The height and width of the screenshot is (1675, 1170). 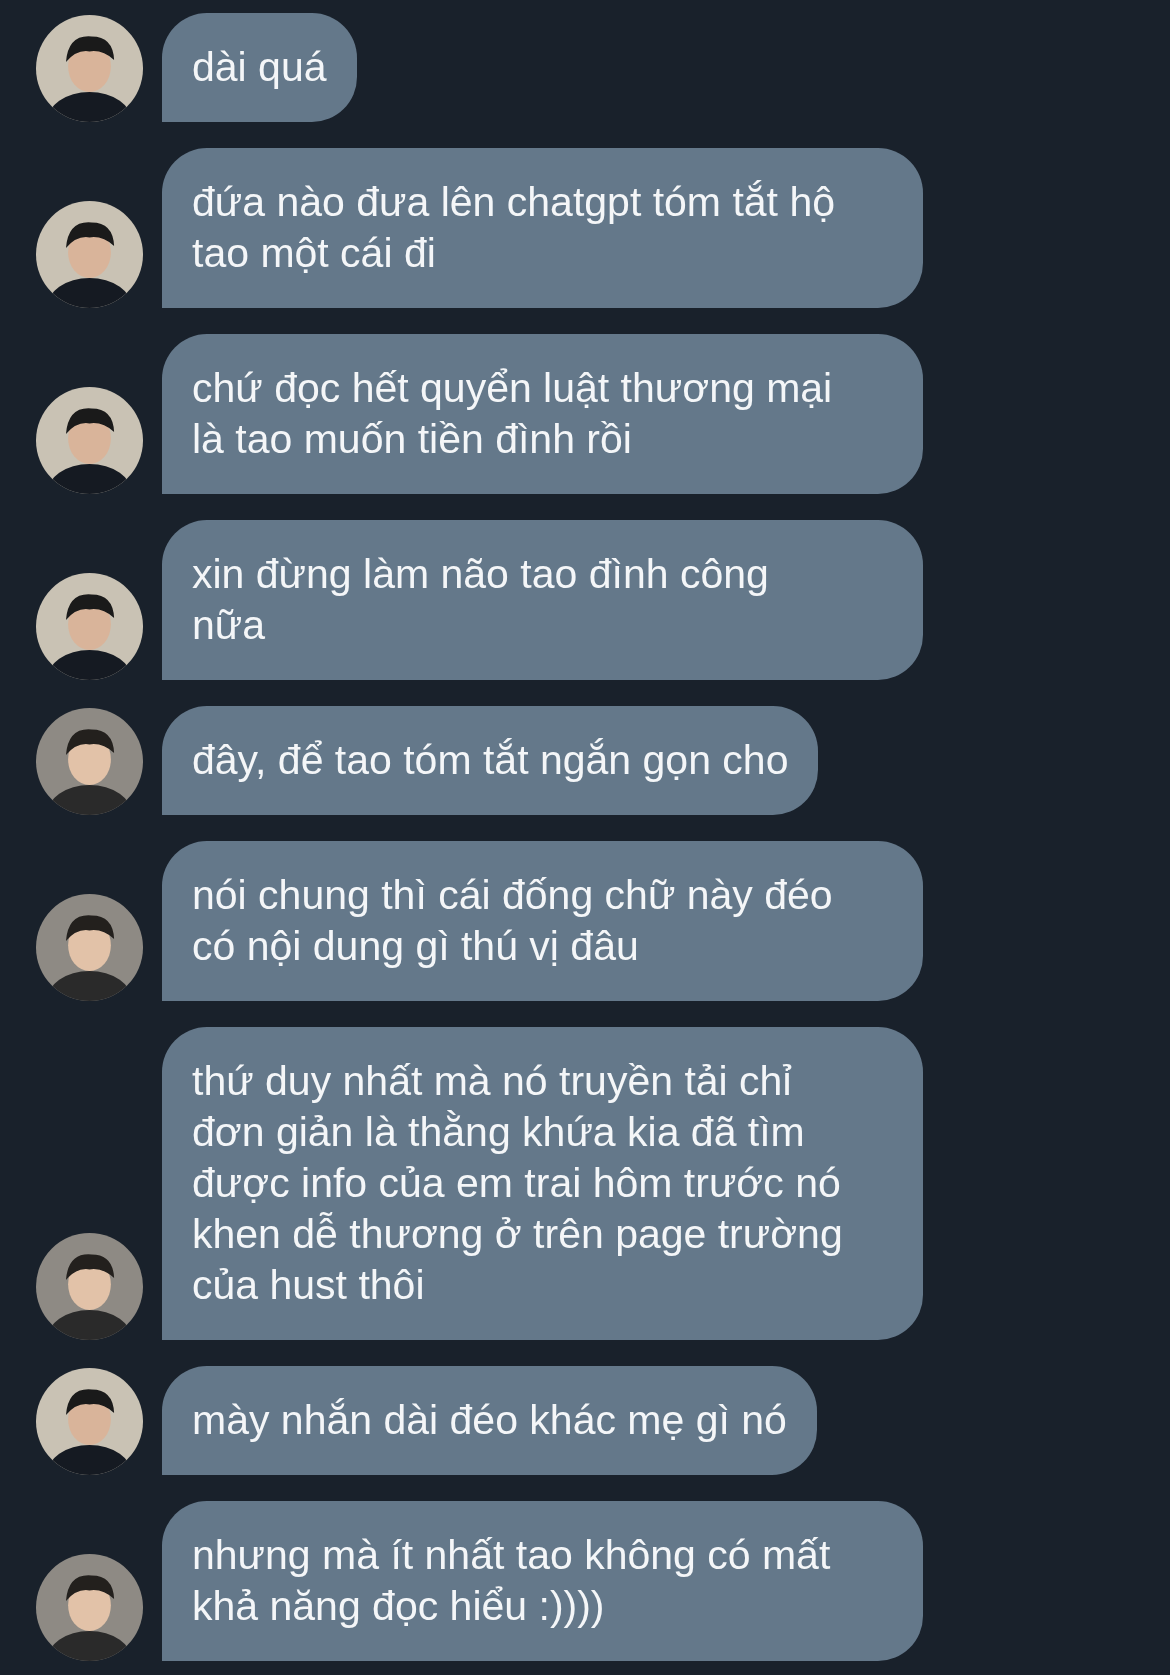 I want to click on message-bubble: thứ duy nhất mà nó truyền tải chỉ đơn giản là thằng khứa kia đã tìm được info của em trai hôm trước nó khen dễ thương ở trên page trường của hust thôi, so click(x=542, y=1183).